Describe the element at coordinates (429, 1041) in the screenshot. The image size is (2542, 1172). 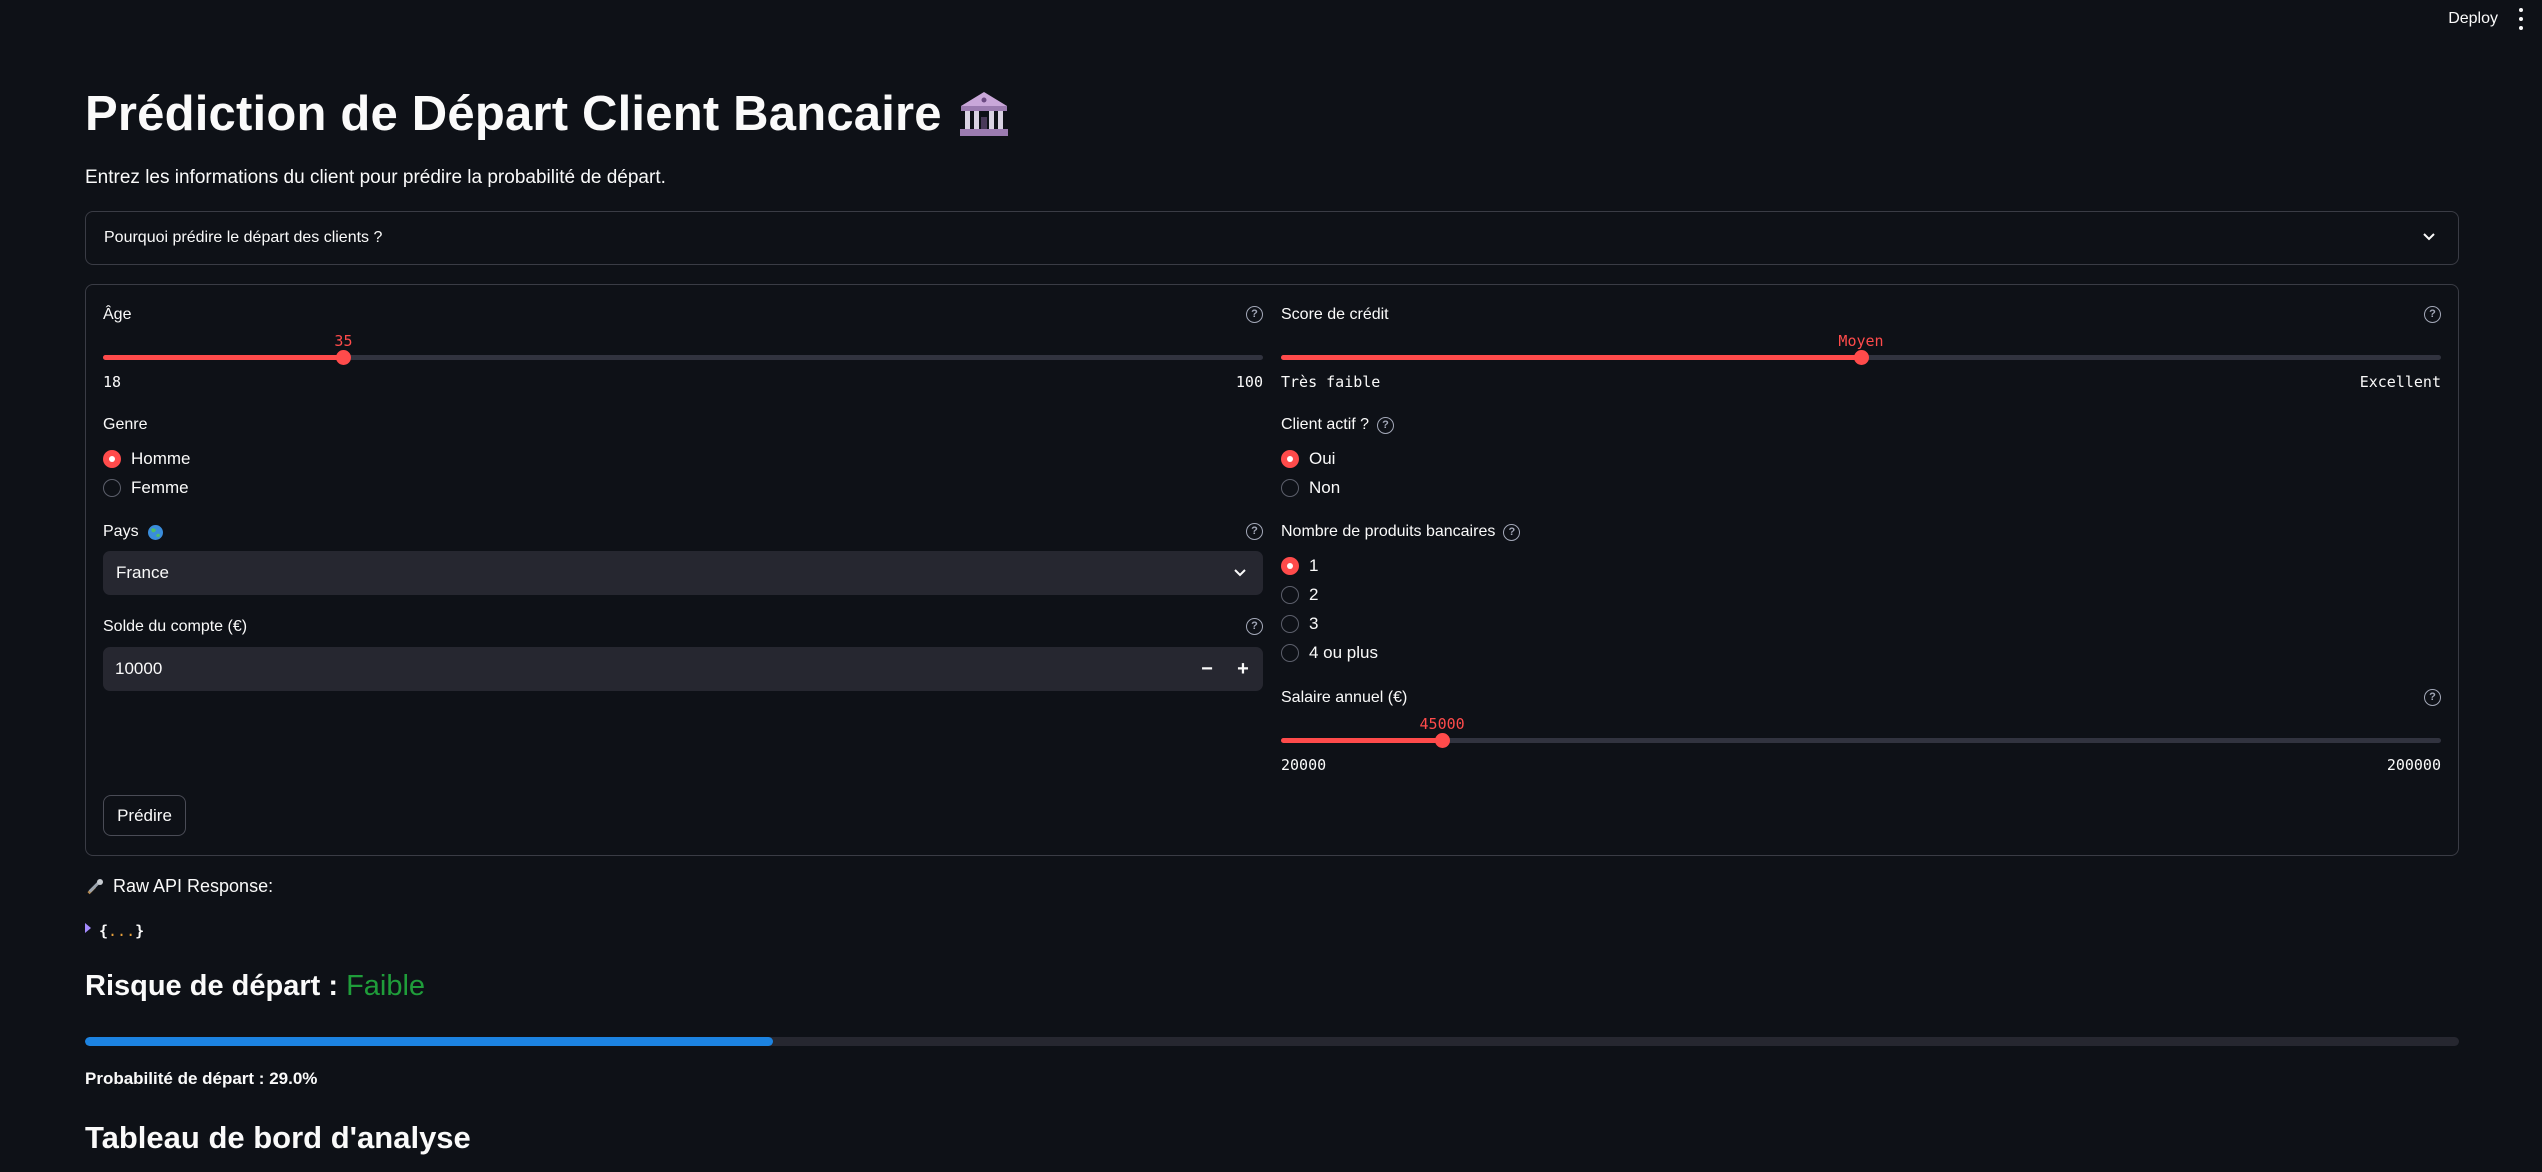
I see `progress-fill` at that location.